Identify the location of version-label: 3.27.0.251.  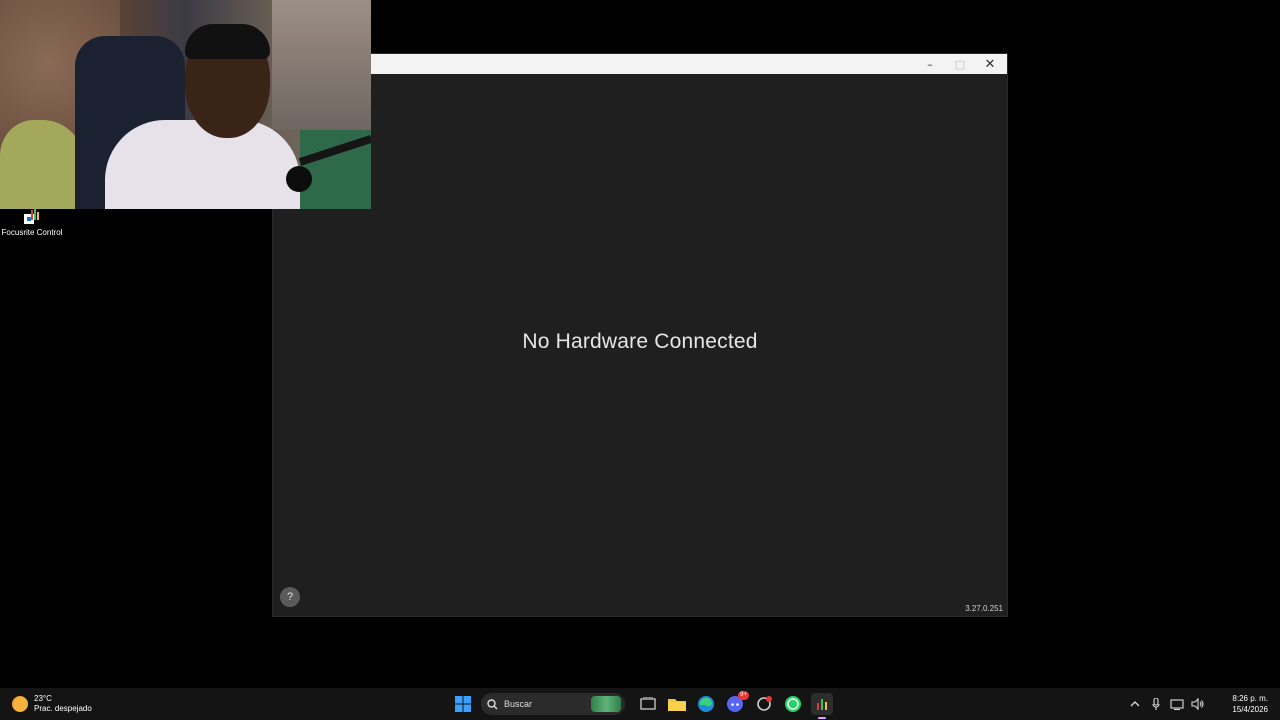
(984, 608).